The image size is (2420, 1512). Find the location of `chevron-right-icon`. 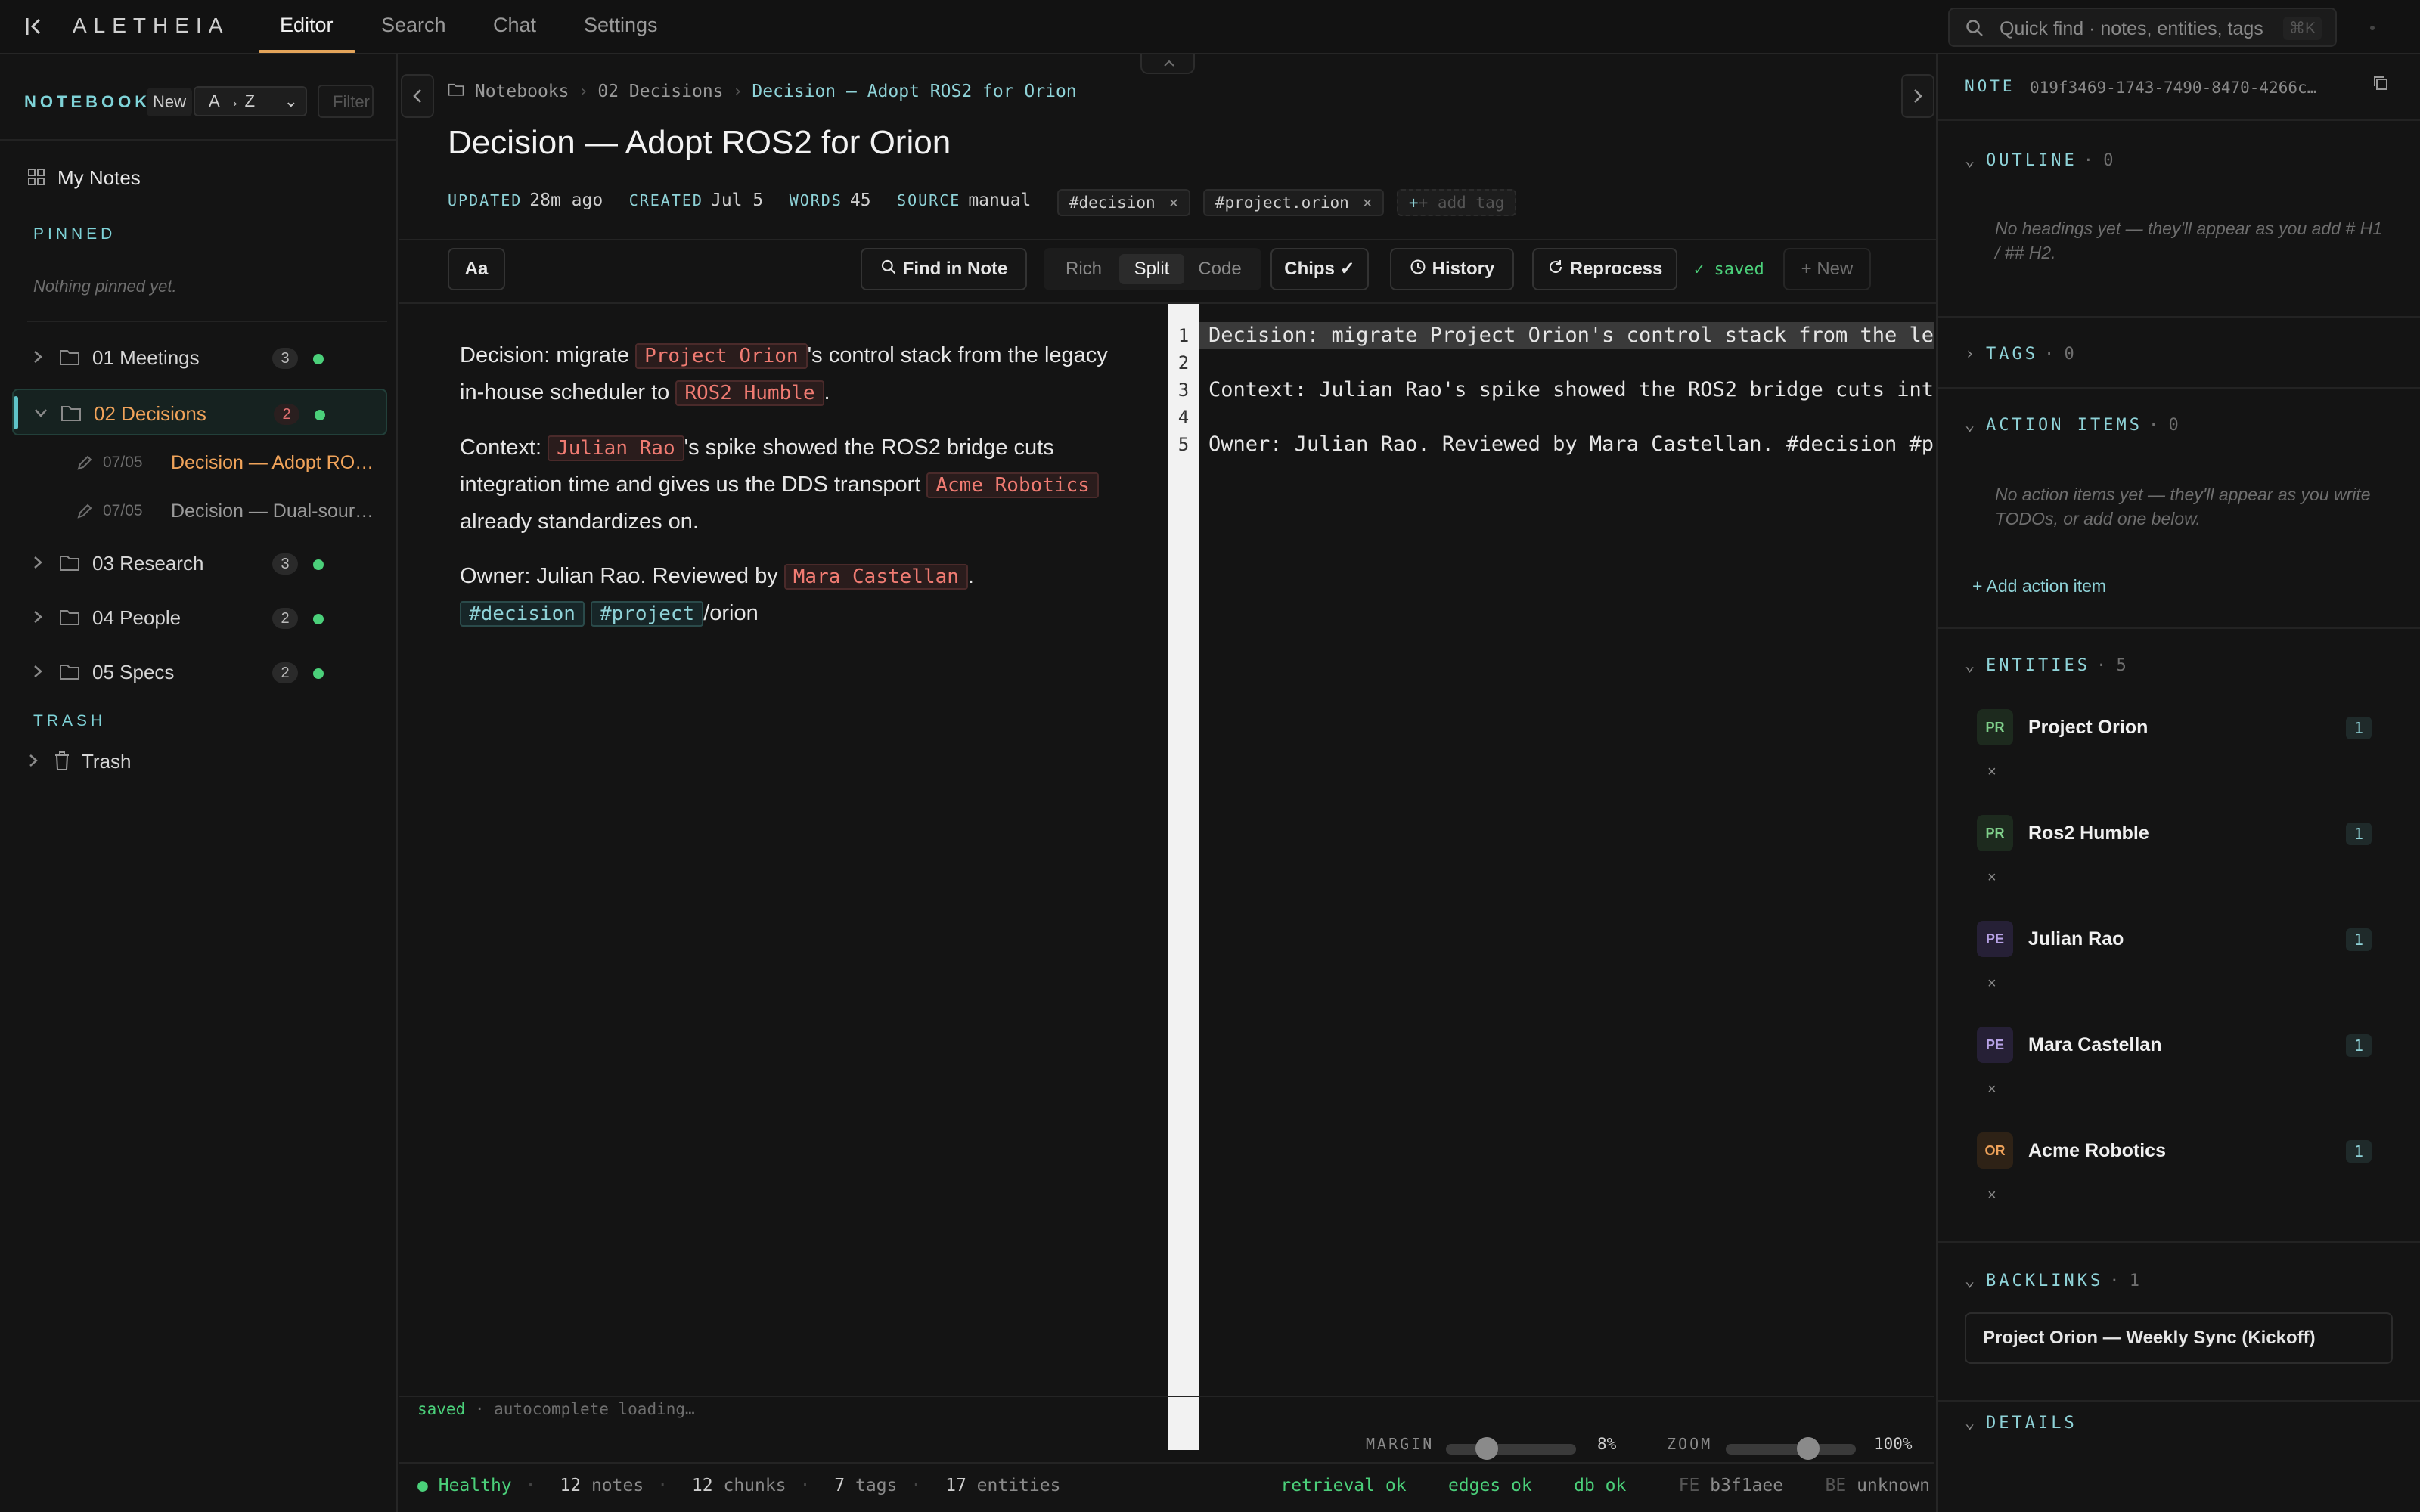

chevron-right-icon is located at coordinates (33, 762).